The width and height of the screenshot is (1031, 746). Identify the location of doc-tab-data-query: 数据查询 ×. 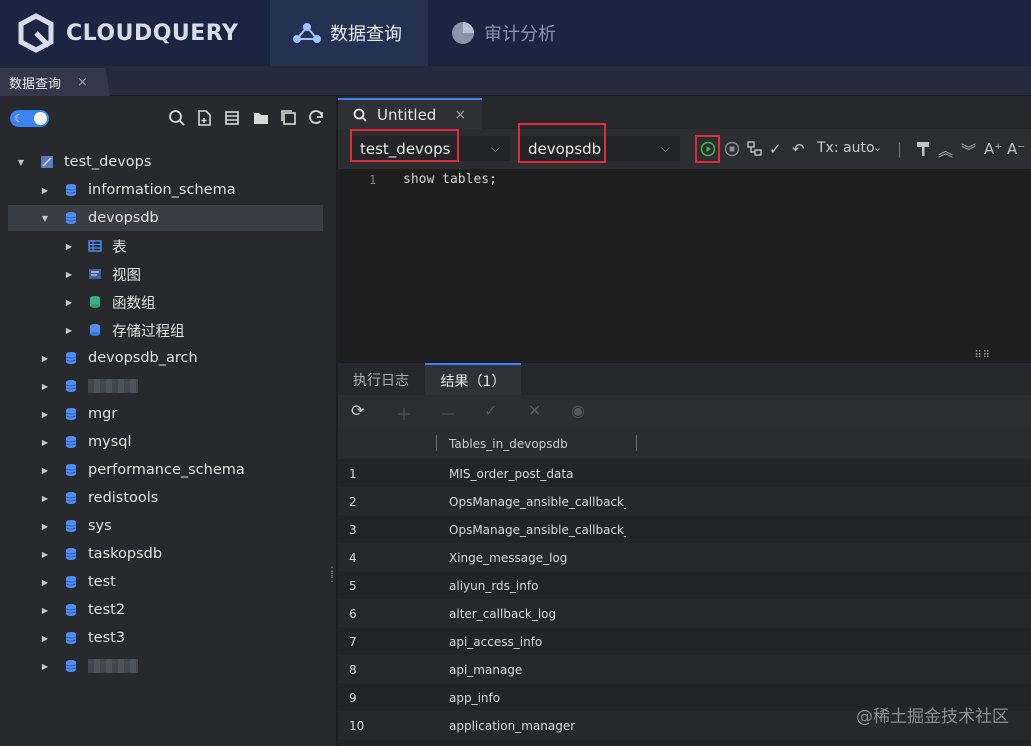
(55, 82).